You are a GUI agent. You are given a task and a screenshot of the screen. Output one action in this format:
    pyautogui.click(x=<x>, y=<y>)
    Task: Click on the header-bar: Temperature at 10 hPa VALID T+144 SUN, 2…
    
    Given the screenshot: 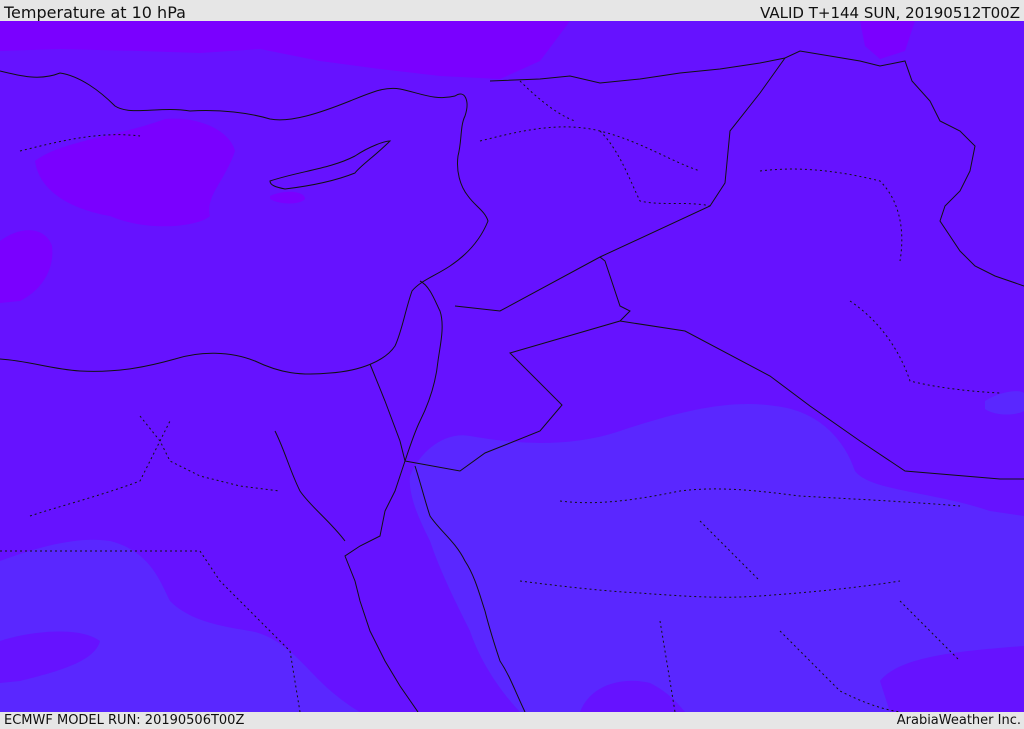 What is the action you would take?
    pyautogui.click(x=512, y=11)
    